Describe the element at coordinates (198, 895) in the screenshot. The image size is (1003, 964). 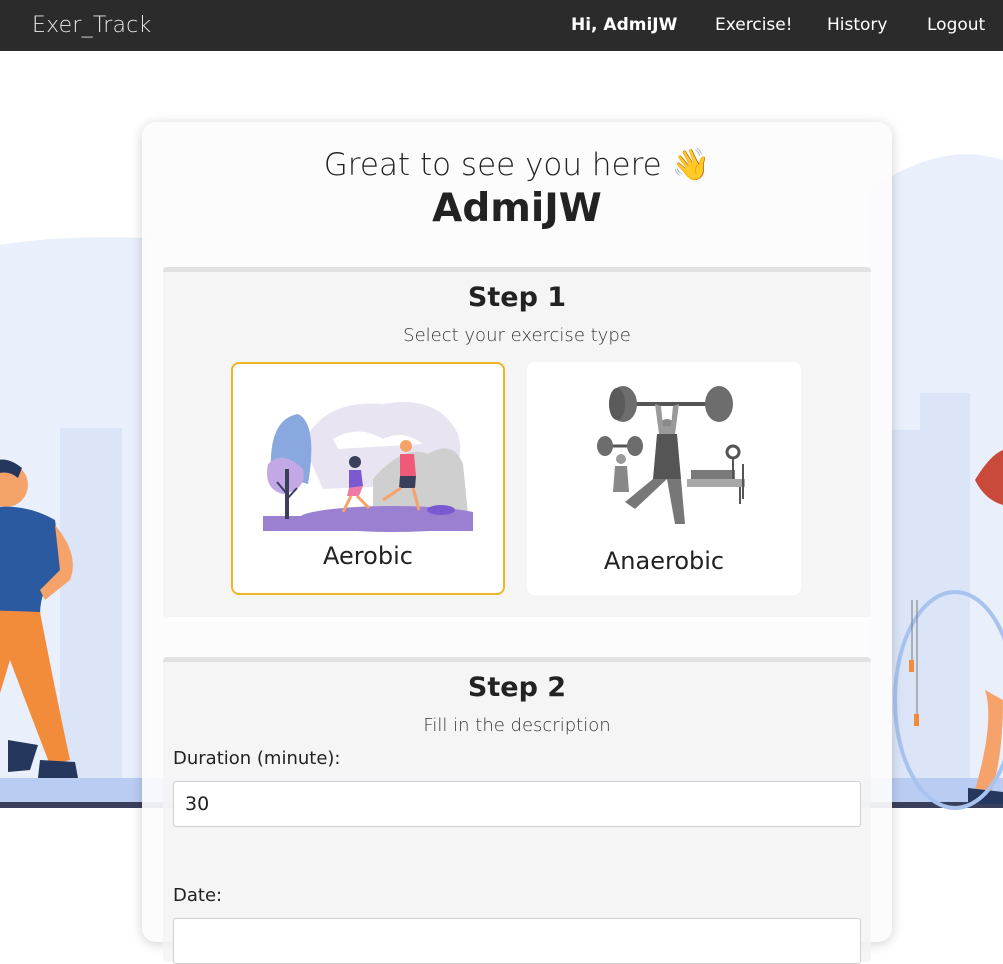
I see `date-label: Date:` at that location.